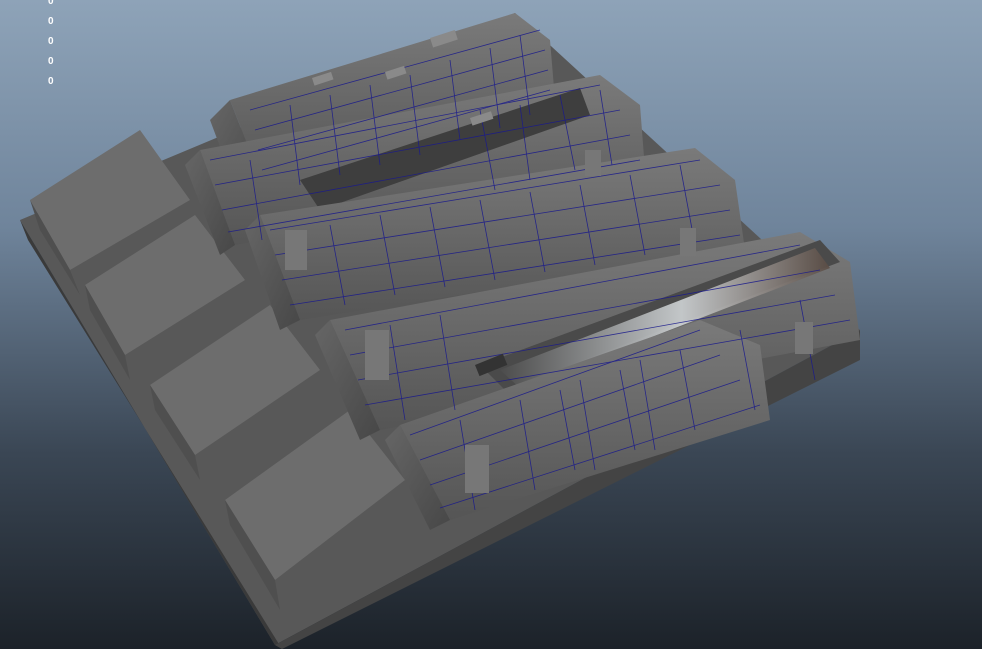 Image resolution: width=982 pixels, height=649 pixels. I want to click on hud-line-1: 0, so click(51, 3).